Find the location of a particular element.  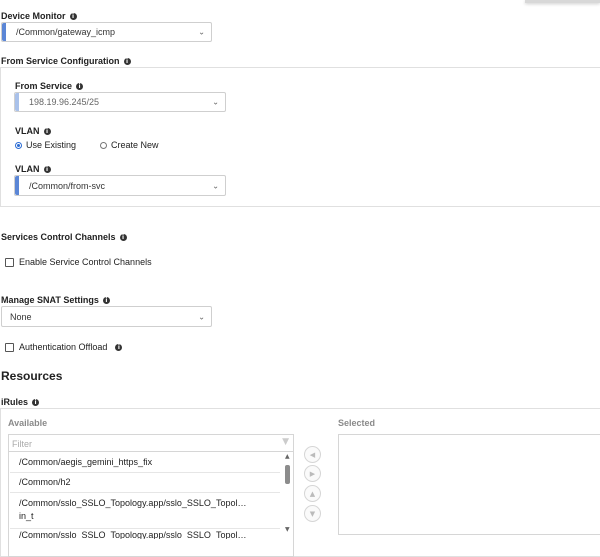

from-service-config-title: From Service Configuration i is located at coordinates (66, 61).